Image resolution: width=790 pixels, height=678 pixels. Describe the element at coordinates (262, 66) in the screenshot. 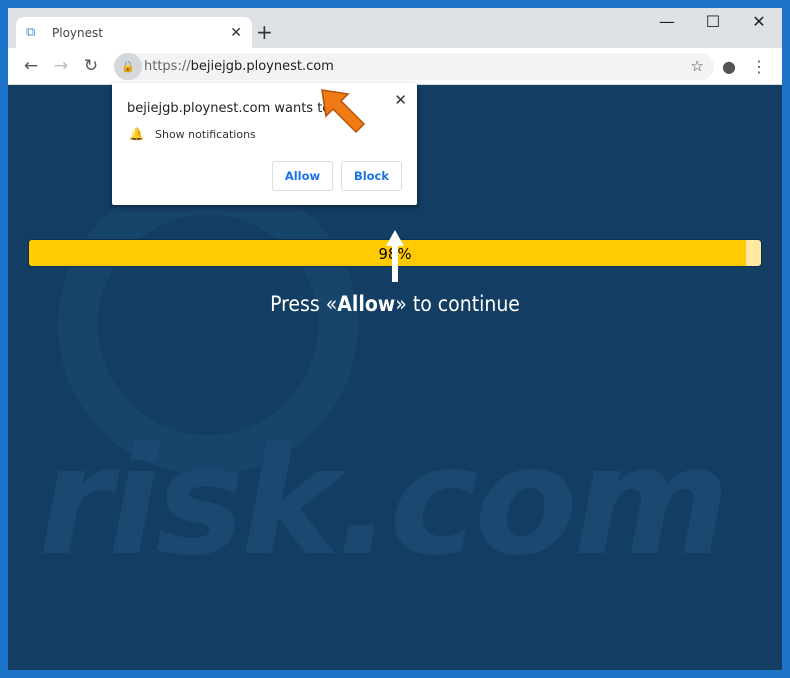

I see `url-host: bejiejgb.ploynest.com` at that location.